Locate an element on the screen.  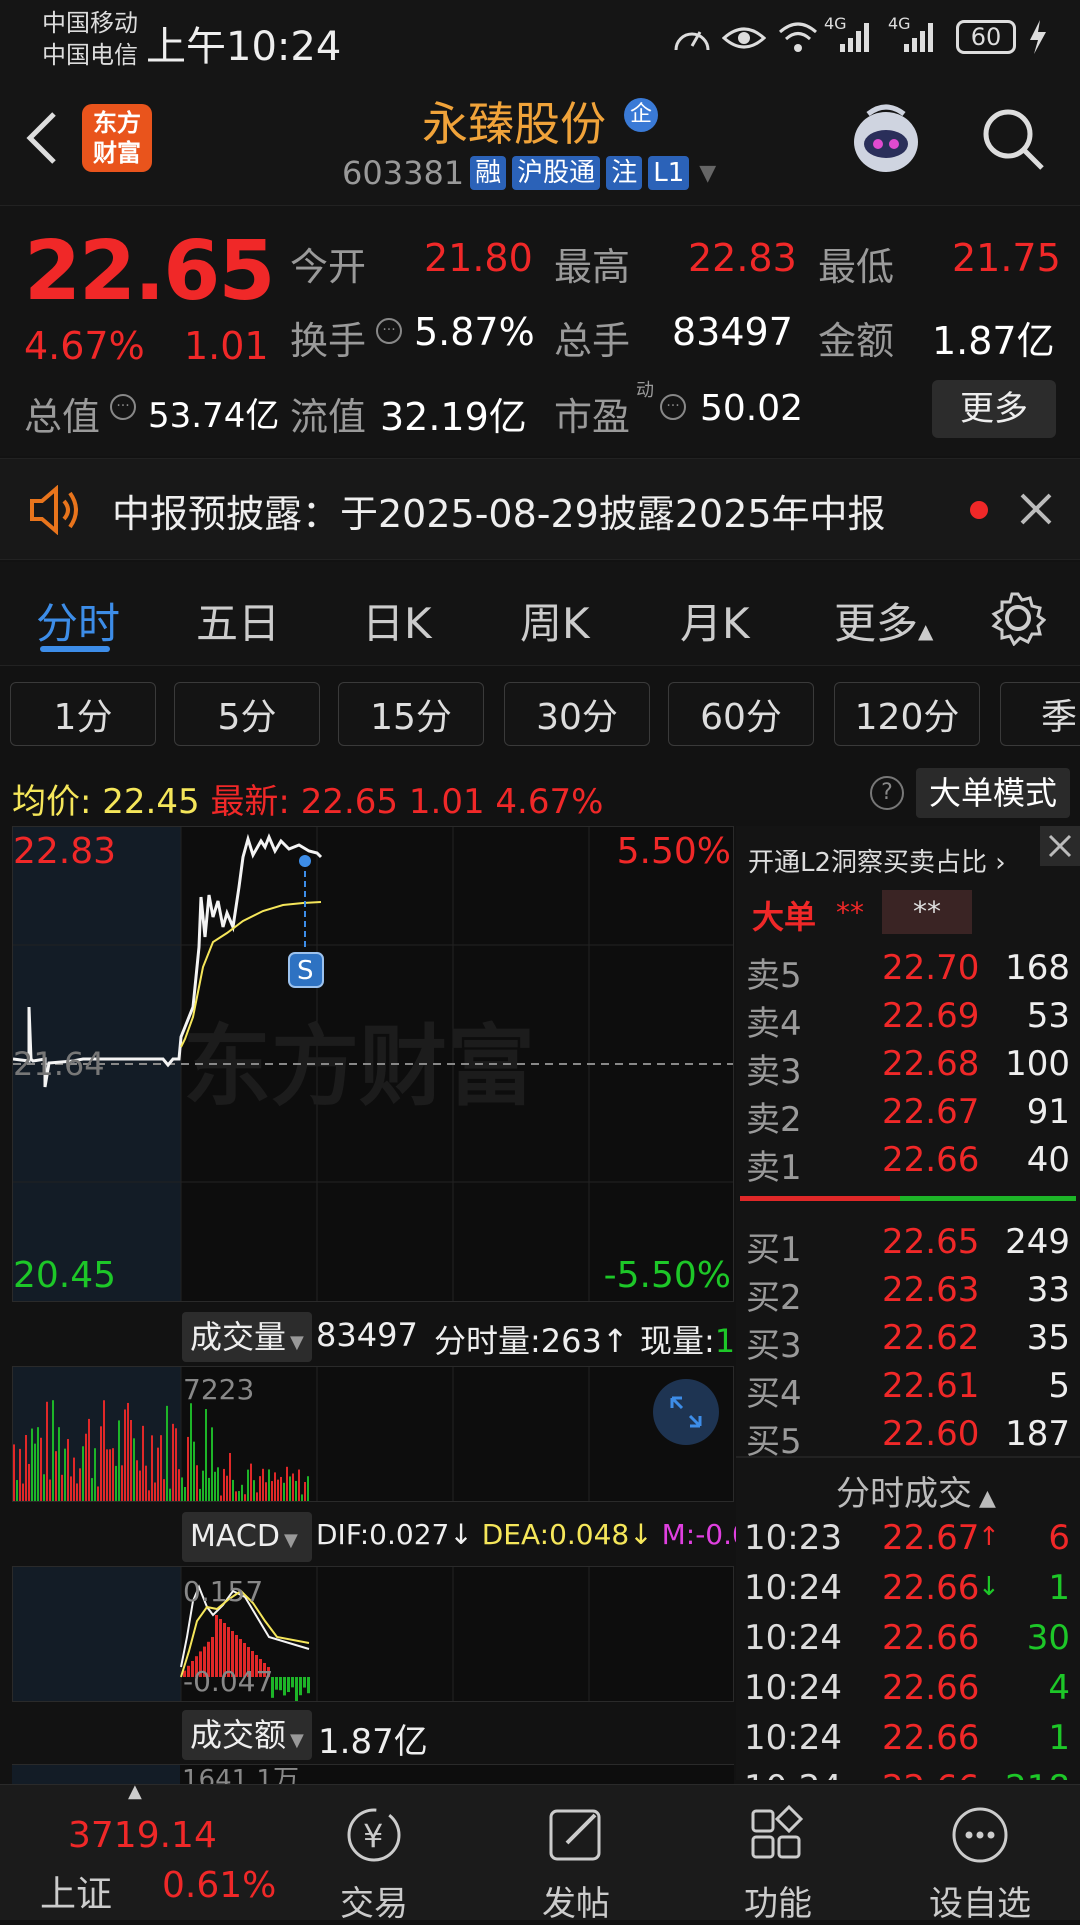
expand-up-icon: ▲ is located at coordinates (135, 1791).